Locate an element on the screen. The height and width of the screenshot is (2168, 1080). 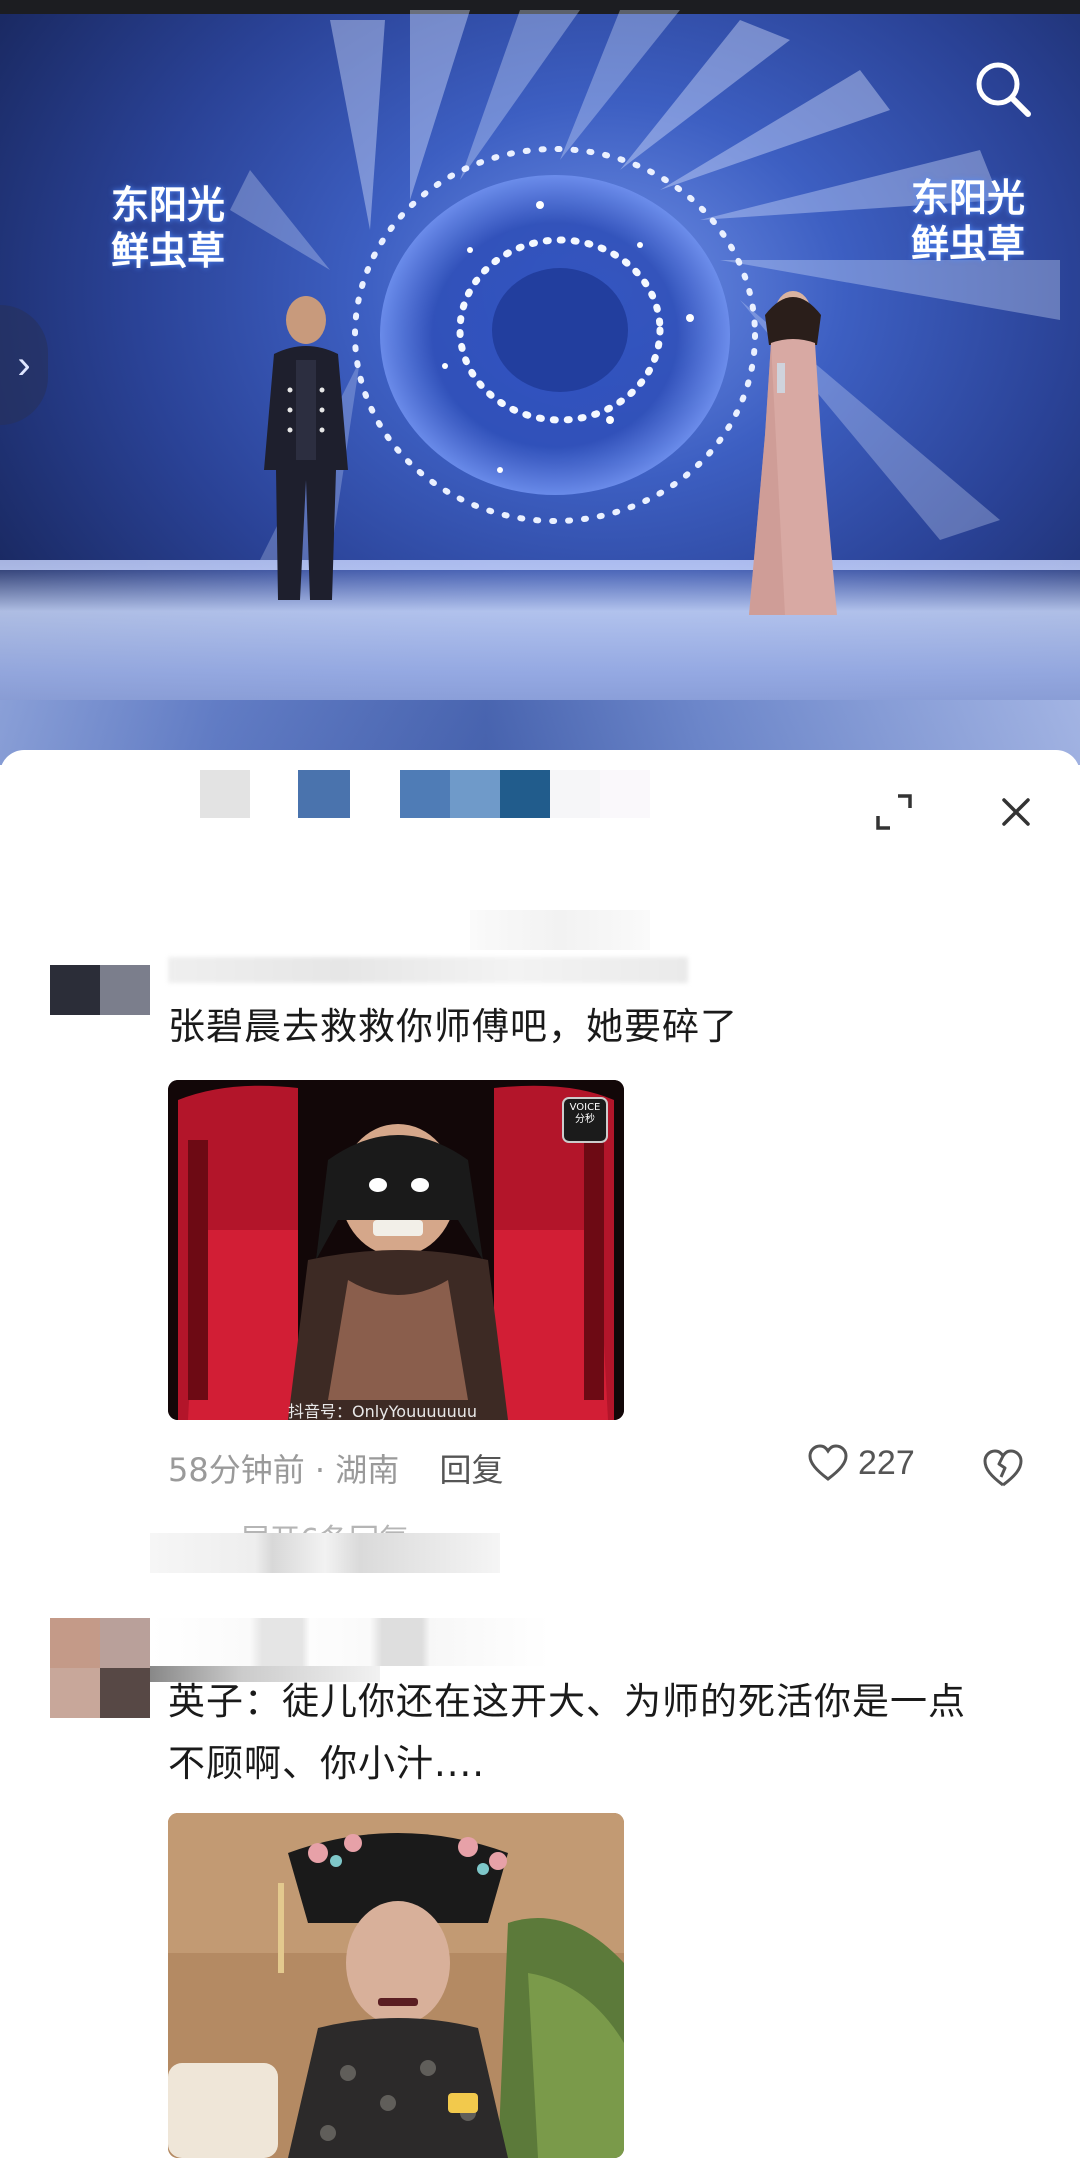
expand-icon is located at coordinates (894, 812).